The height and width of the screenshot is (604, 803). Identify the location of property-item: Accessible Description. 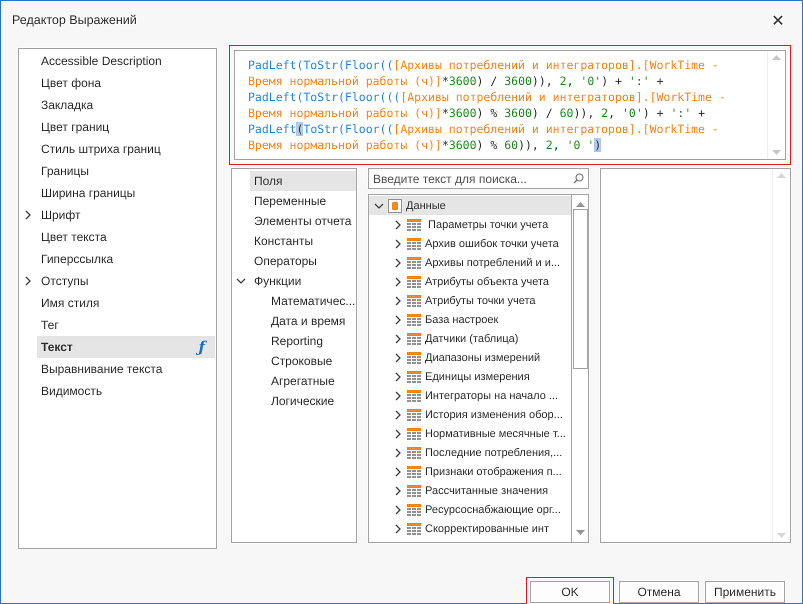
(117, 61).